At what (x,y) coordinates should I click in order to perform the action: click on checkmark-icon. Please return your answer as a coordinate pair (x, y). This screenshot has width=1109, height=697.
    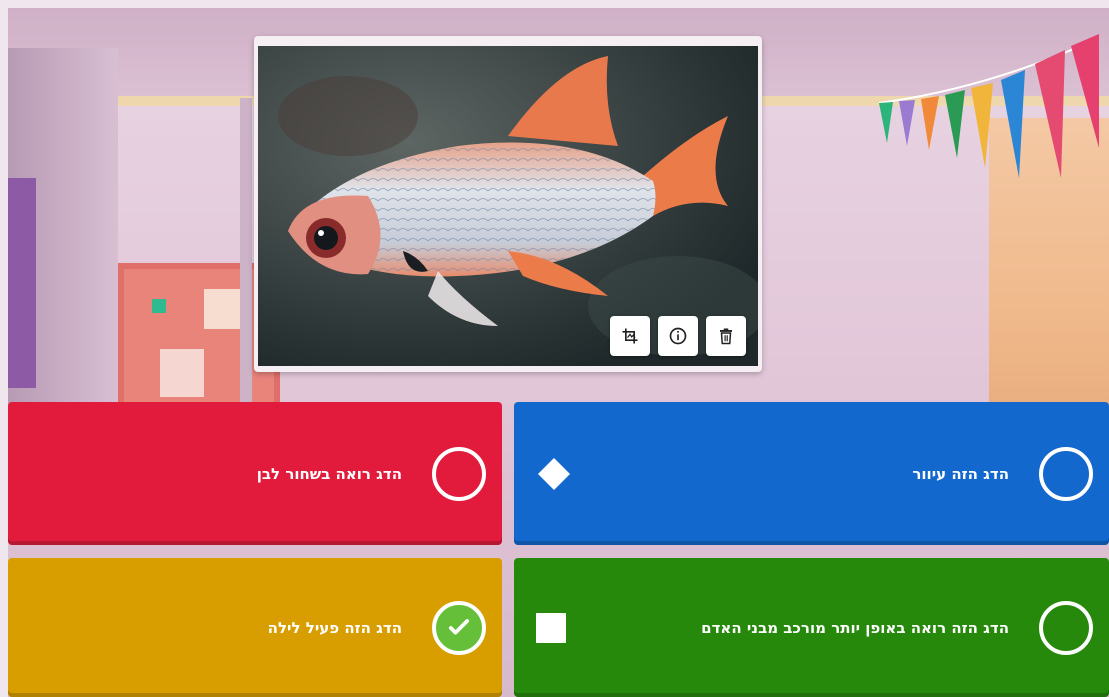
    Looking at the image, I should click on (459, 626).